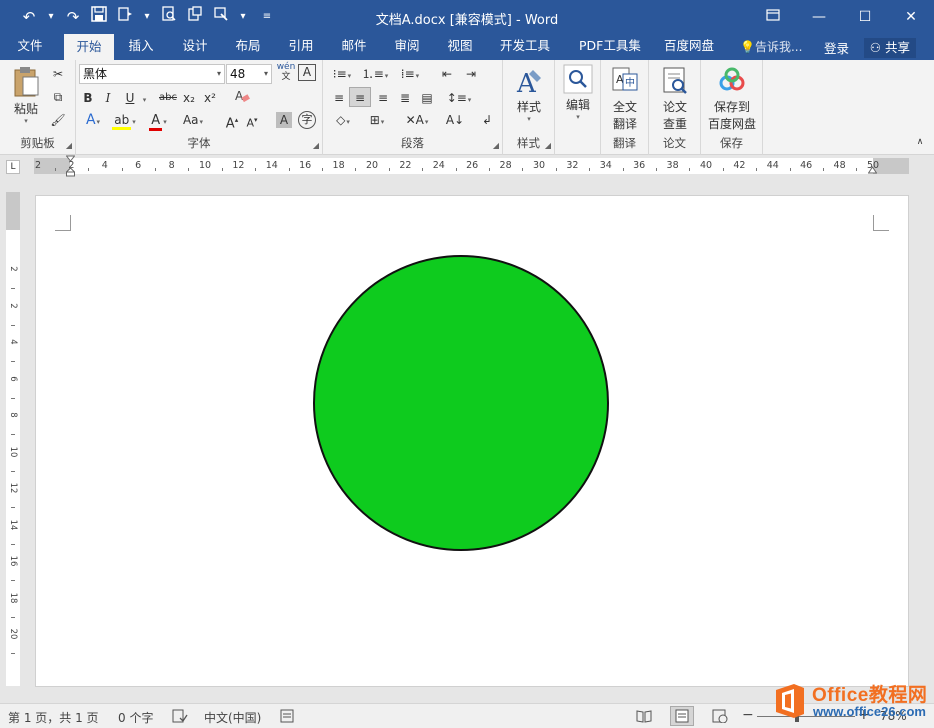 This screenshot has width=934, height=728. I want to click on character-shading-icon: A, so click(284, 120).